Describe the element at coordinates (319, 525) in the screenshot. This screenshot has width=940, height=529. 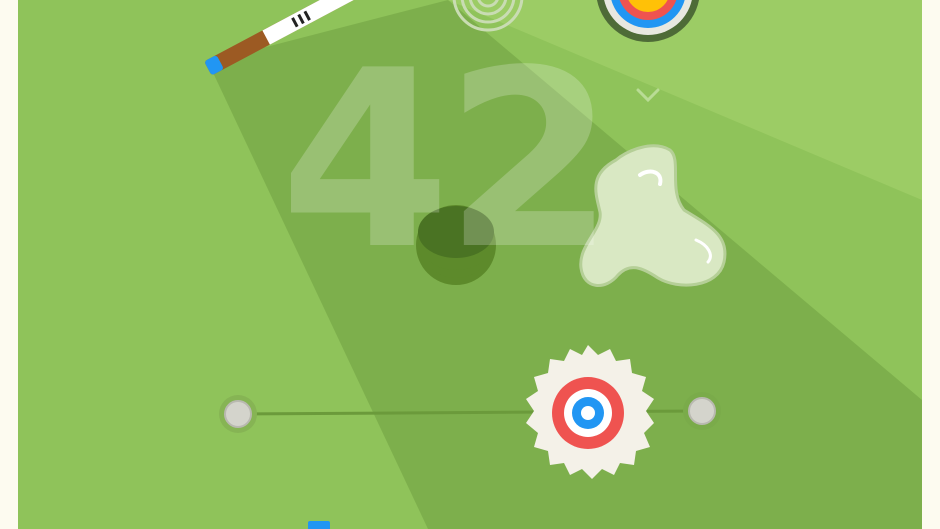
I see `ball-marker` at that location.